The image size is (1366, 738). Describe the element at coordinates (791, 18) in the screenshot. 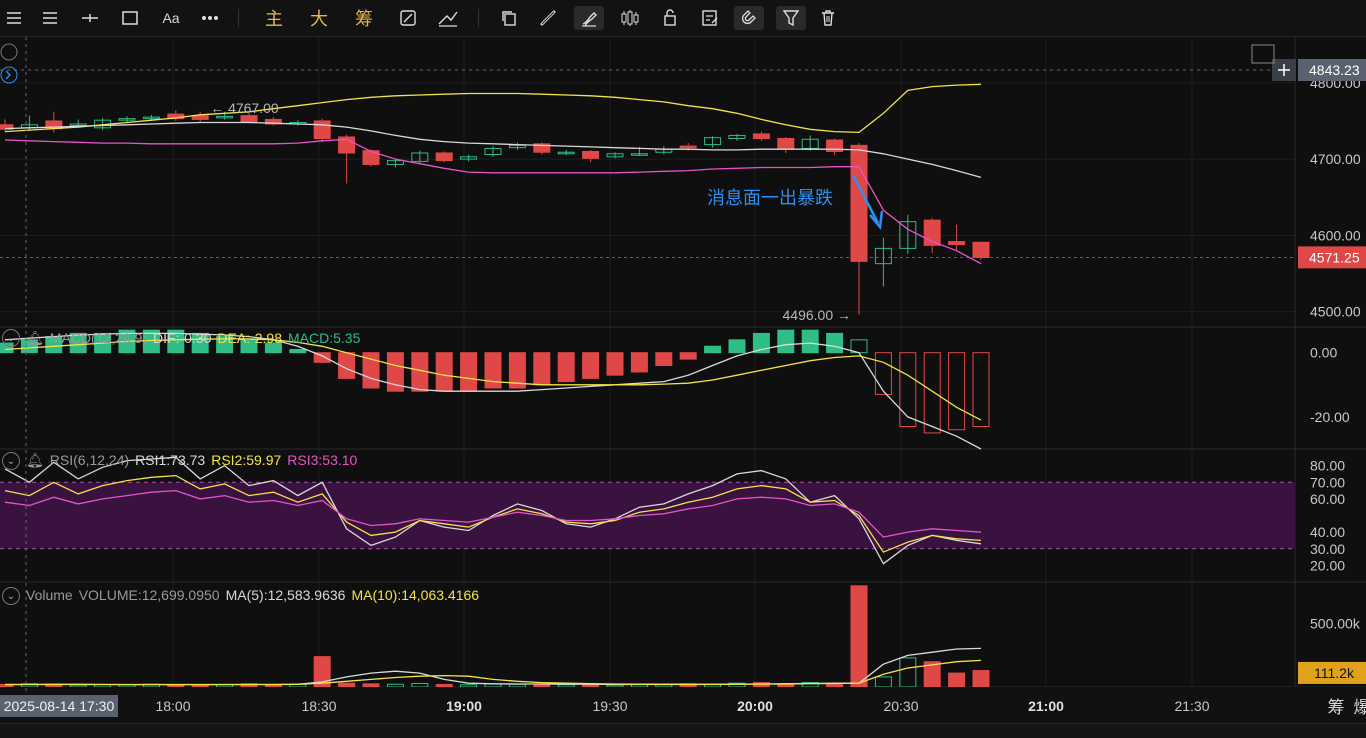

I see `filter-icon` at that location.